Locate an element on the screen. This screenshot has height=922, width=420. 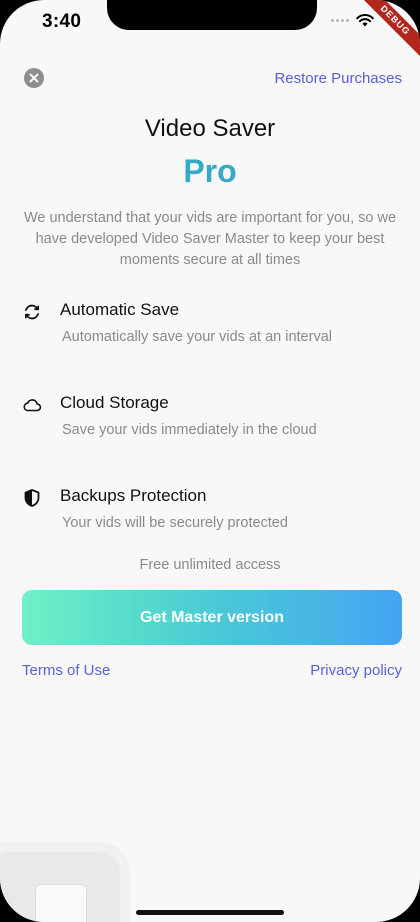
background-object-detail is located at coordinates (61, 903).